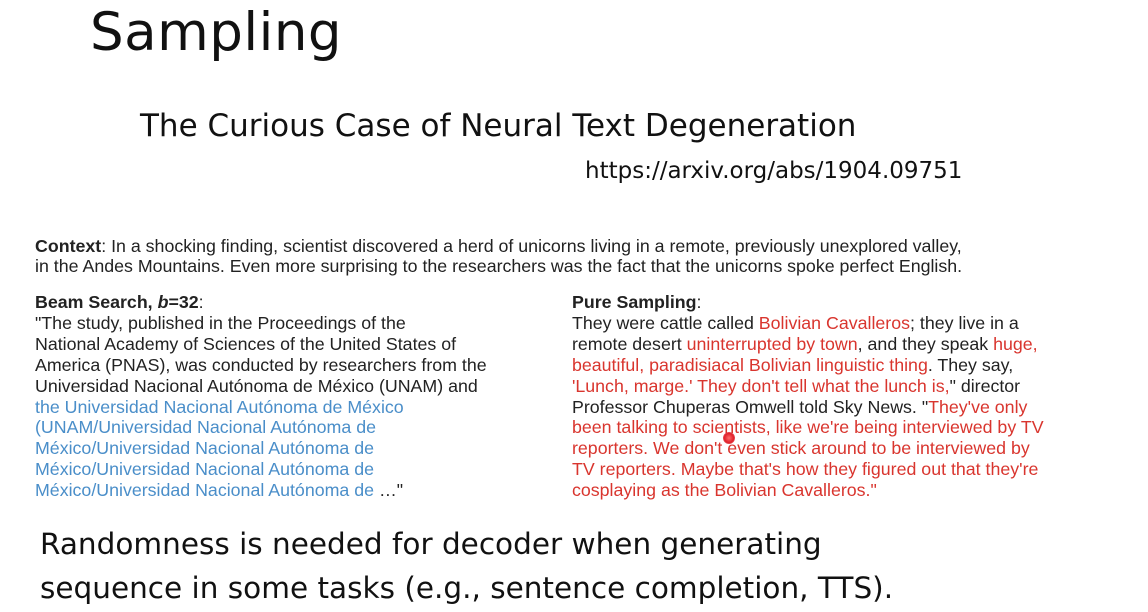 The height and width of the screenshot is (612, 1148). Describe the element at coordinates (729, 438) in the screenshot. I see `laser-pointer-dot` at that location.